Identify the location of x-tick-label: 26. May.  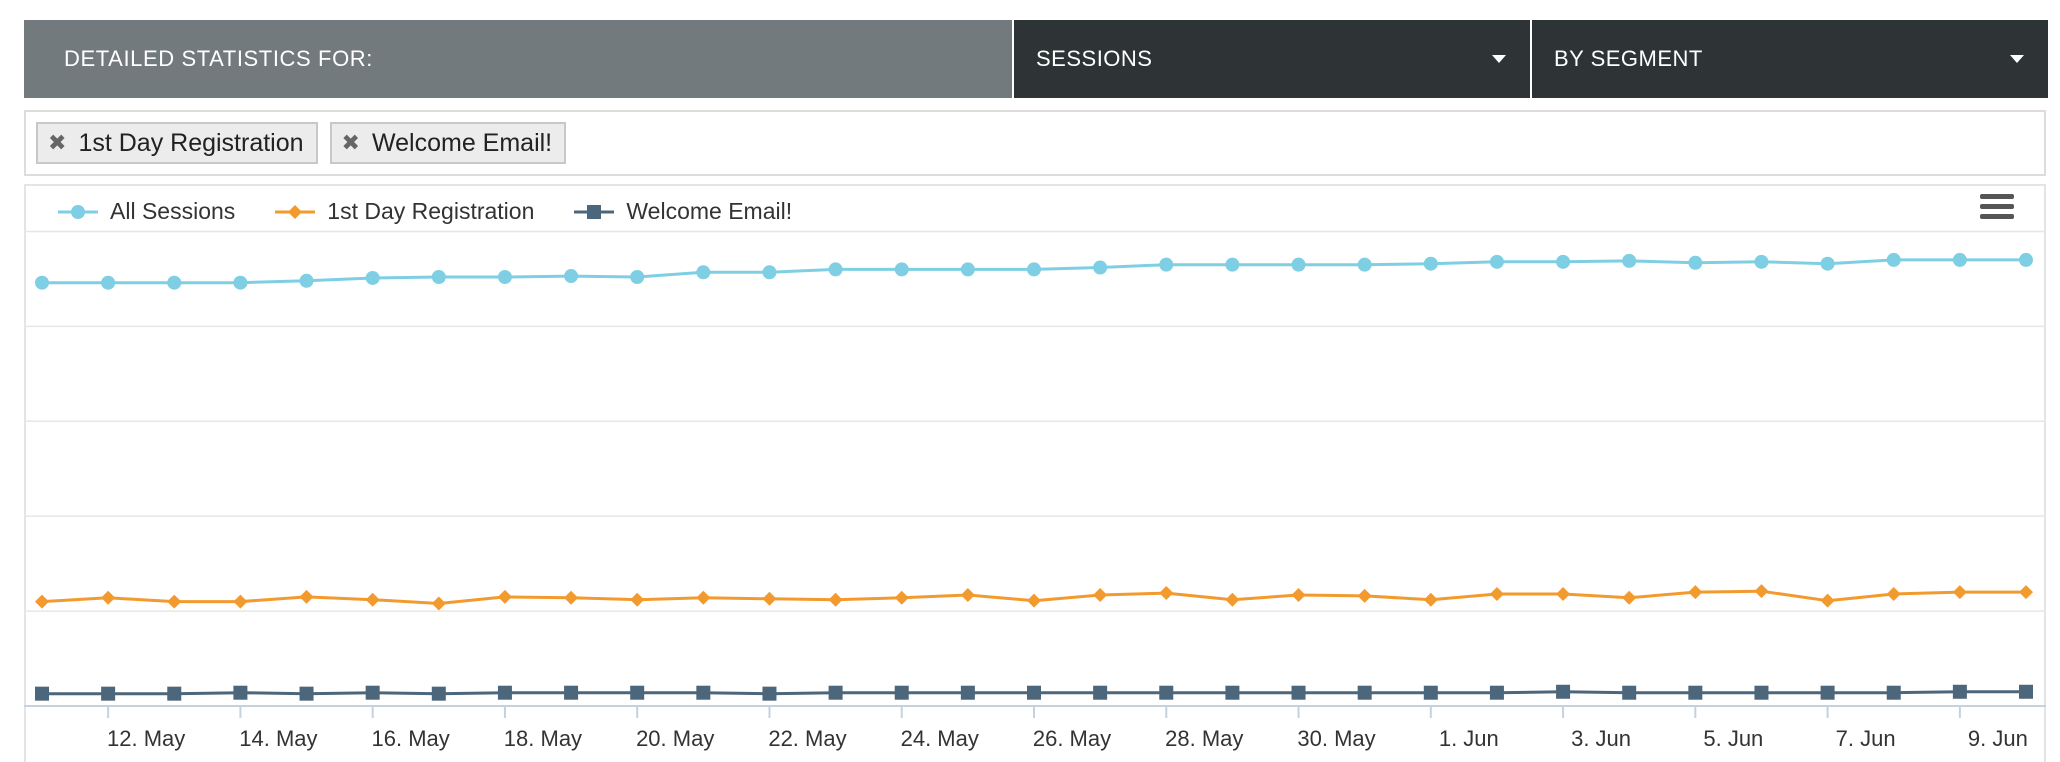
(1072, 738).